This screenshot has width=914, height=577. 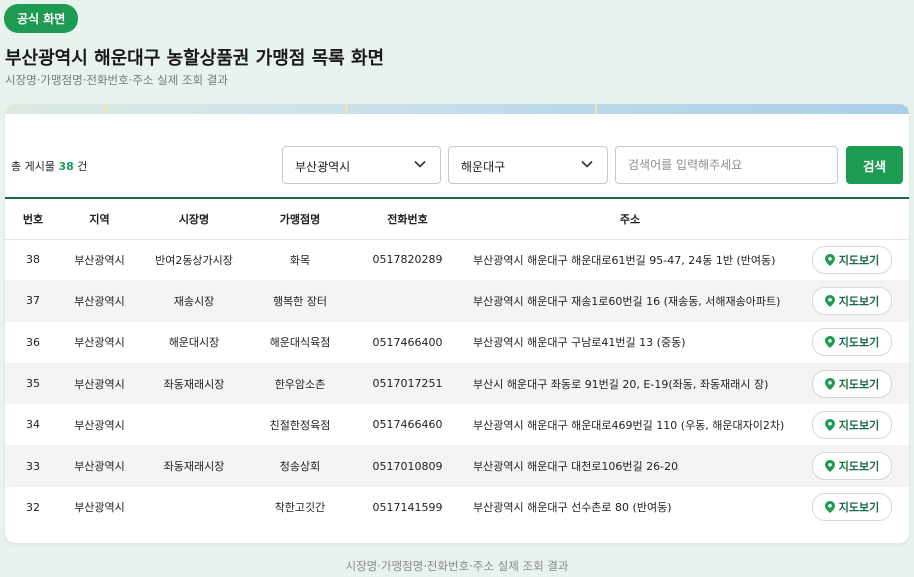 I want to click on header-action, so click(x=852, y=219).